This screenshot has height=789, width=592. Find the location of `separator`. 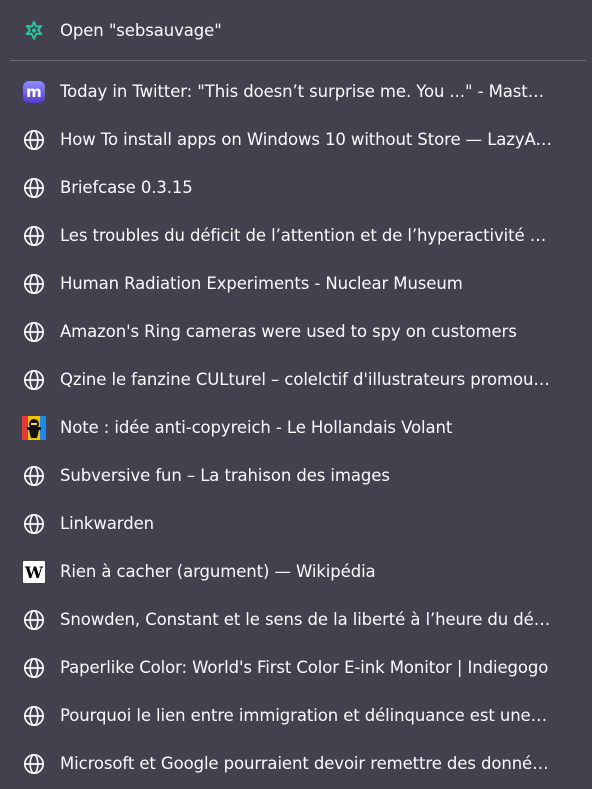

separator is located at coordinates (298, 60).